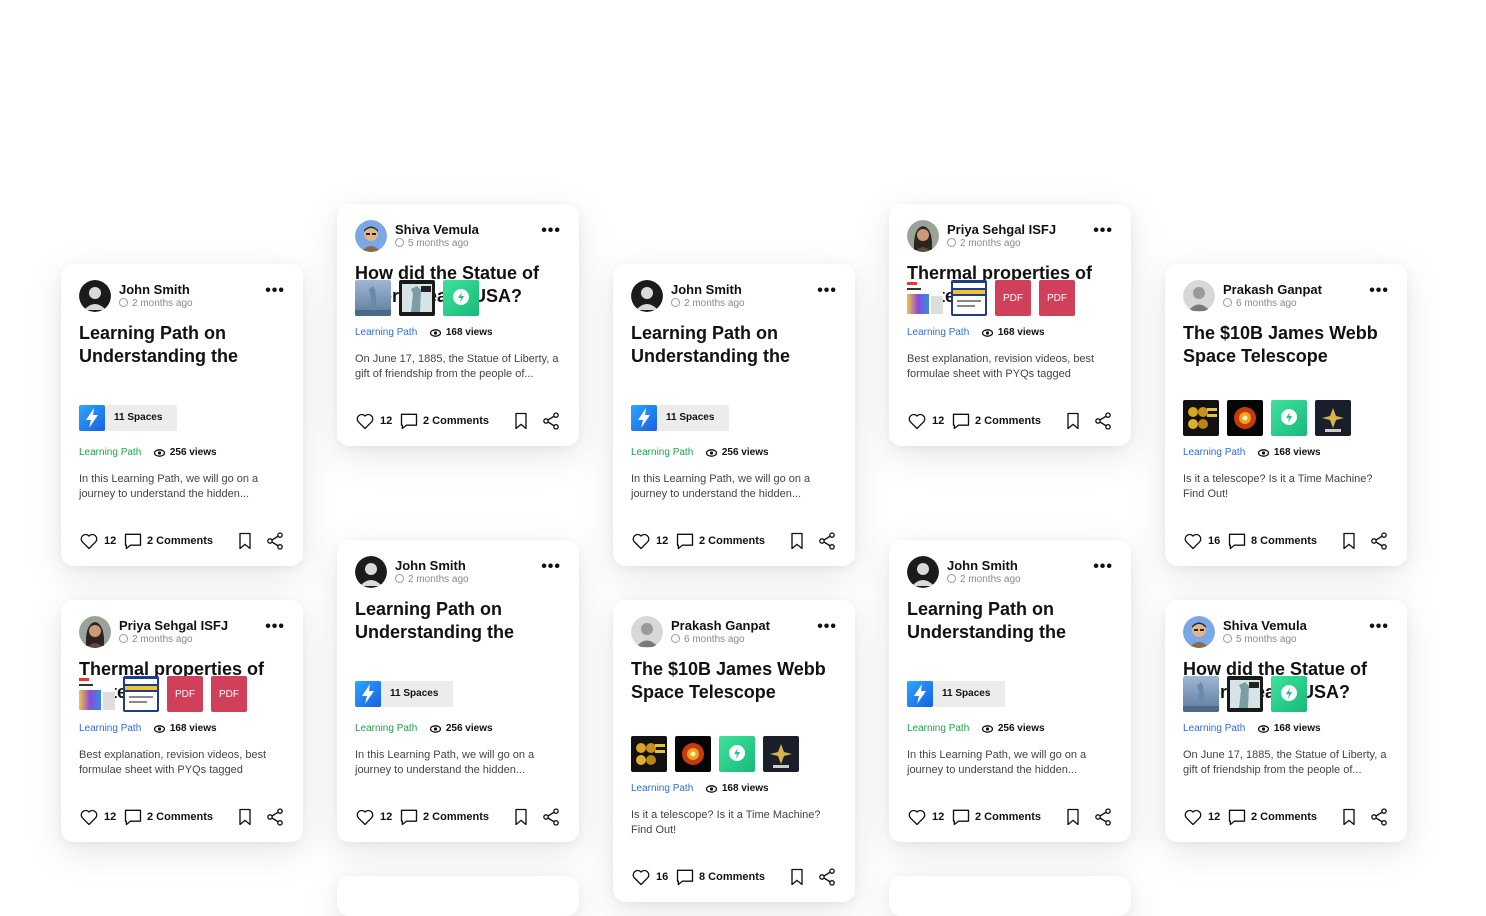 Image resolution: width=1486 pixels, height=916 pixels. Describe the element at coordinates (1265, 625) in the screenshot. I see `author-name: Shiva Vemula` at that location.